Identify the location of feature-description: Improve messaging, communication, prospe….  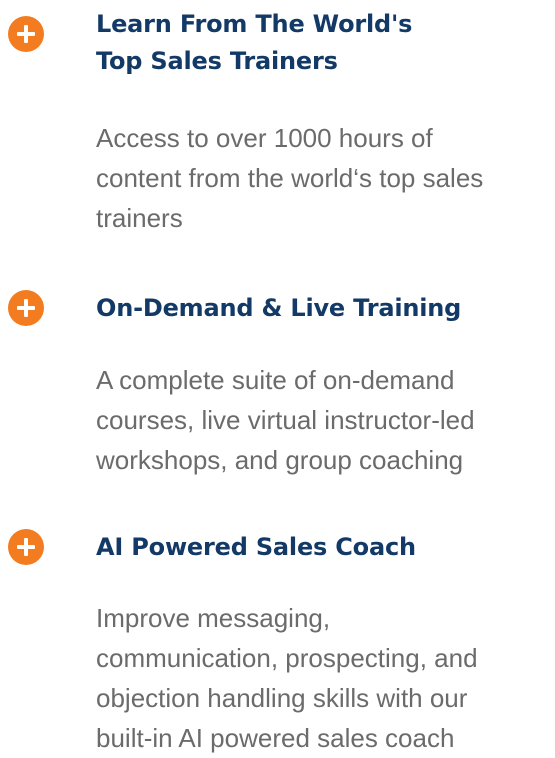
(287, 678).